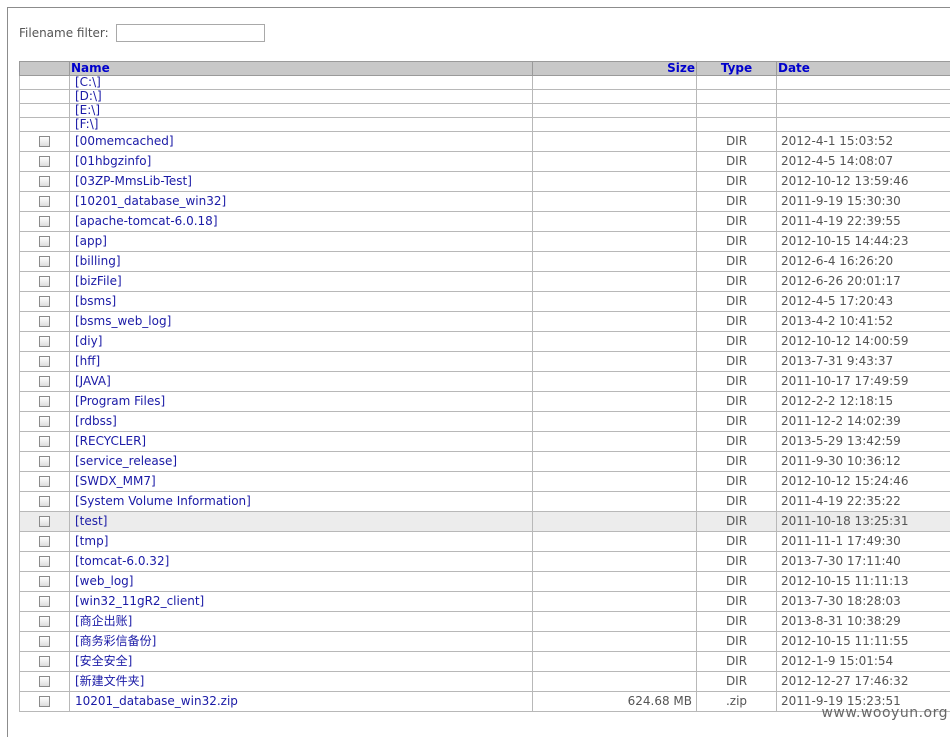  I want to click on table-row: [billing]DIR2012-6-4 16:26:20, so click(485, 262).